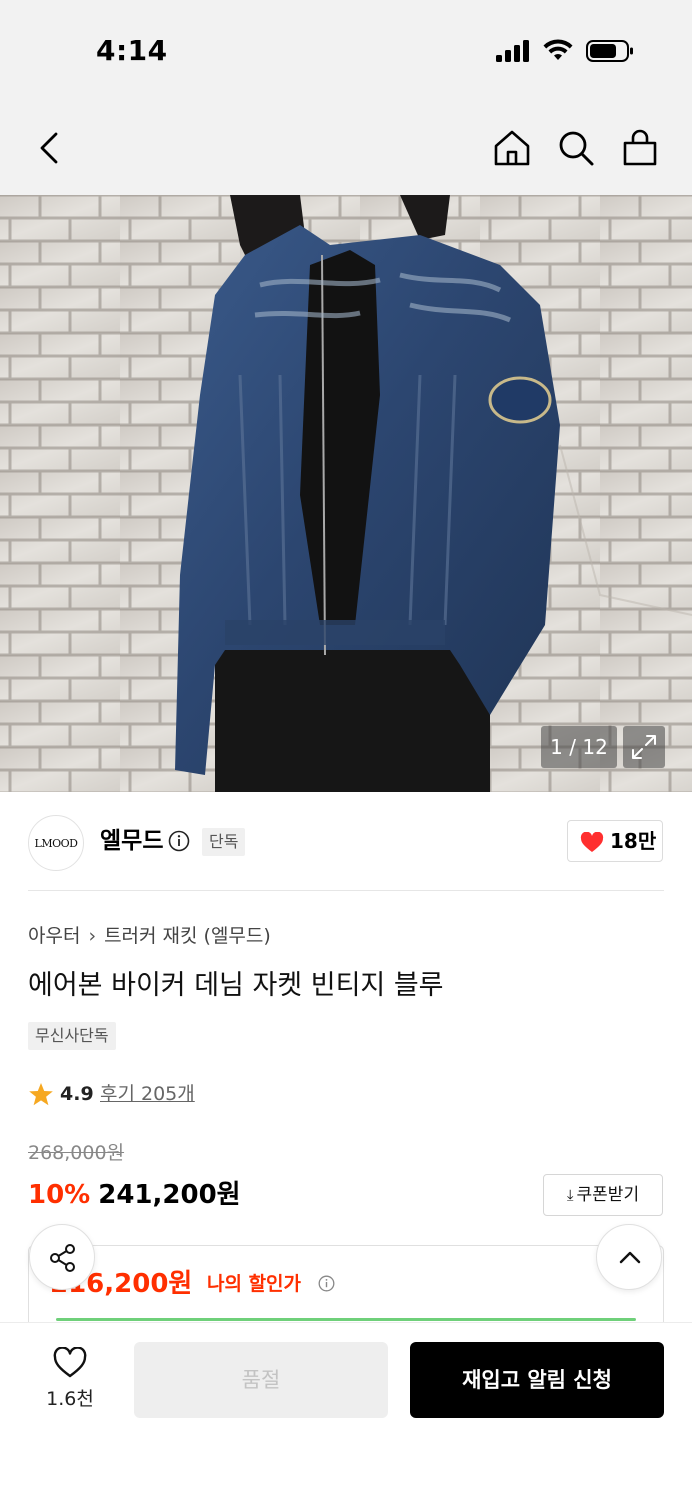 The width and height of the screenshot is (692, 1500). Describe the element at coordinates (41, 1094) in the screenshot. I see `star-icon` at that location.